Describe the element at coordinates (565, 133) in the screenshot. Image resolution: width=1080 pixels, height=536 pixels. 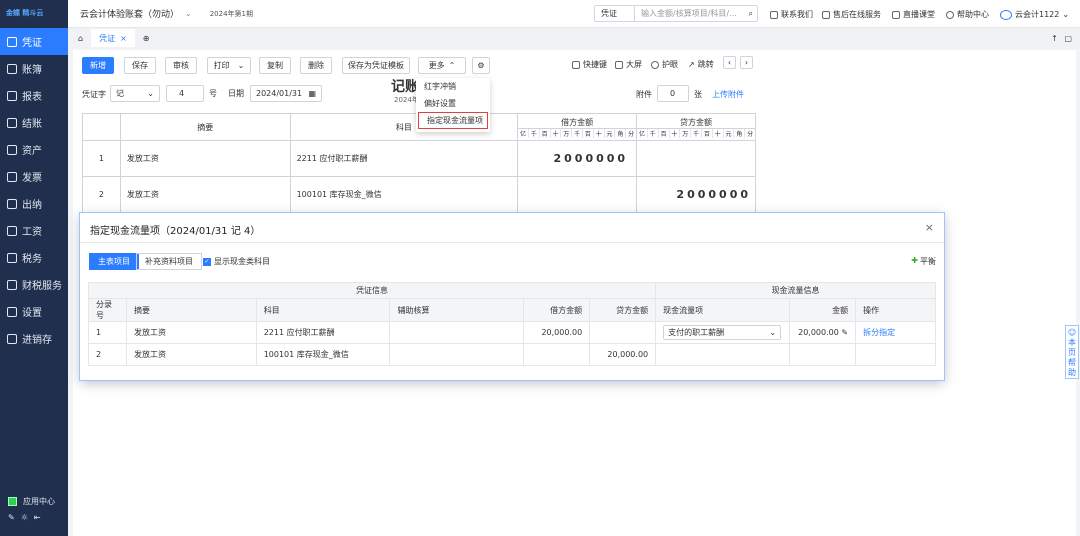
I see `digit-header: 万` at that location.